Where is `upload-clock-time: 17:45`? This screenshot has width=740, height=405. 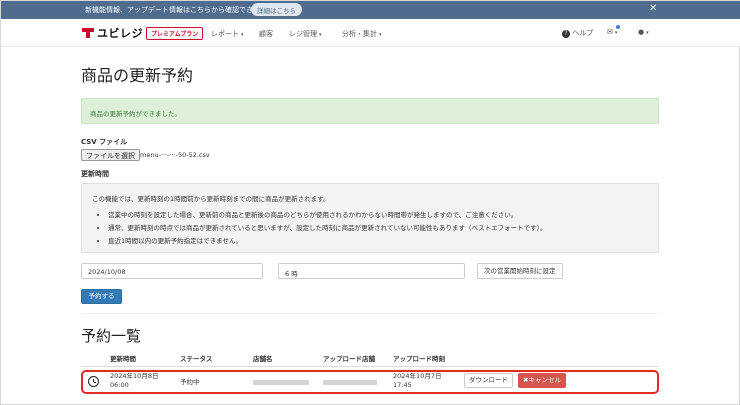
upload-clock-time: 17:45 is located at coordinates (402, 385).